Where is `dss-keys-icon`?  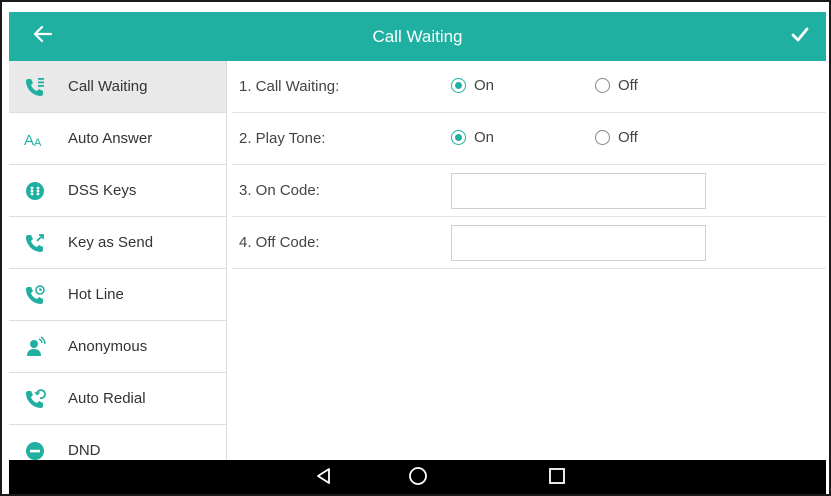 dss-keys-icon is located at coordinates (35, 191).